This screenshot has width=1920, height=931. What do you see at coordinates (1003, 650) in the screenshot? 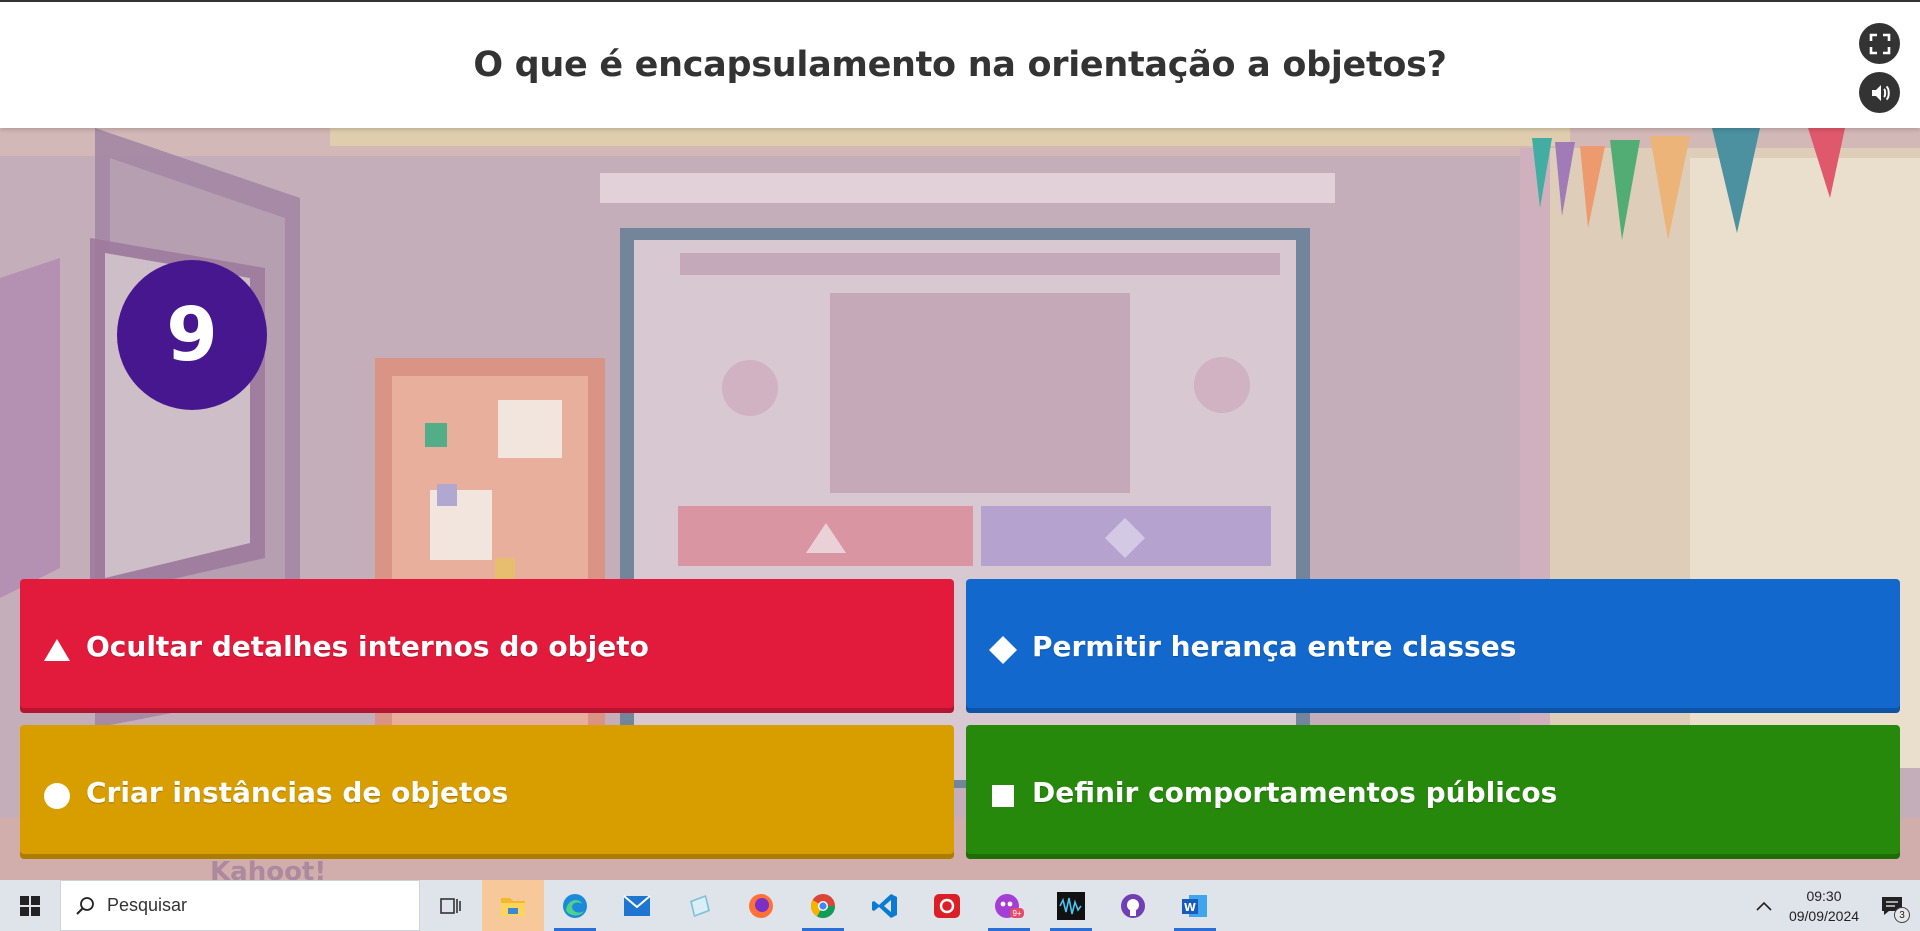
I see `diamond-icon` at bounding box center [1003, 650].